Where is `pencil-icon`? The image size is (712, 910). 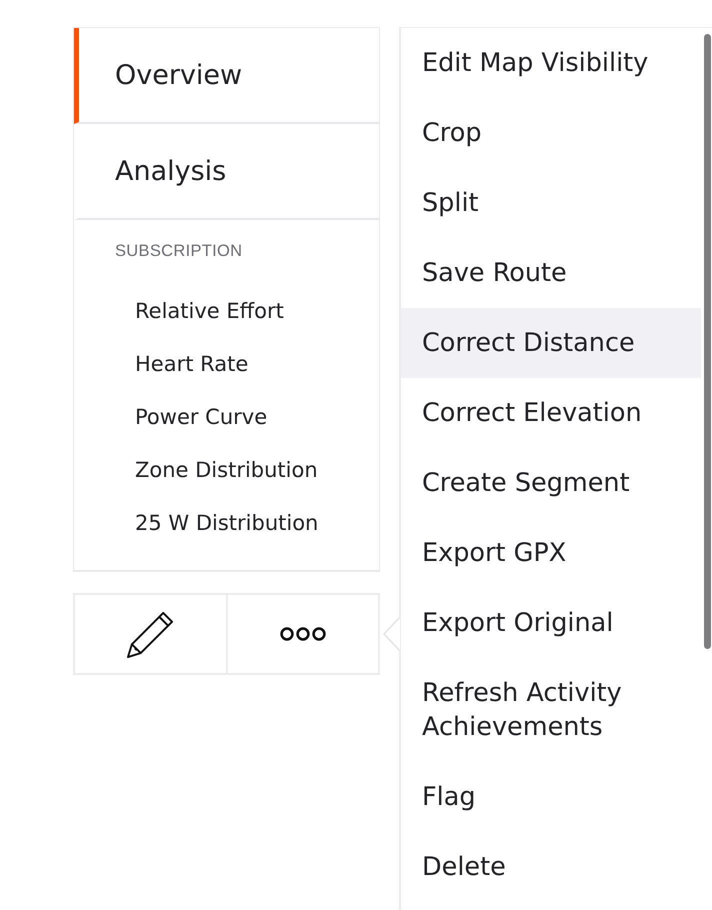
pencil-icon is located at coordinates (150, 634).